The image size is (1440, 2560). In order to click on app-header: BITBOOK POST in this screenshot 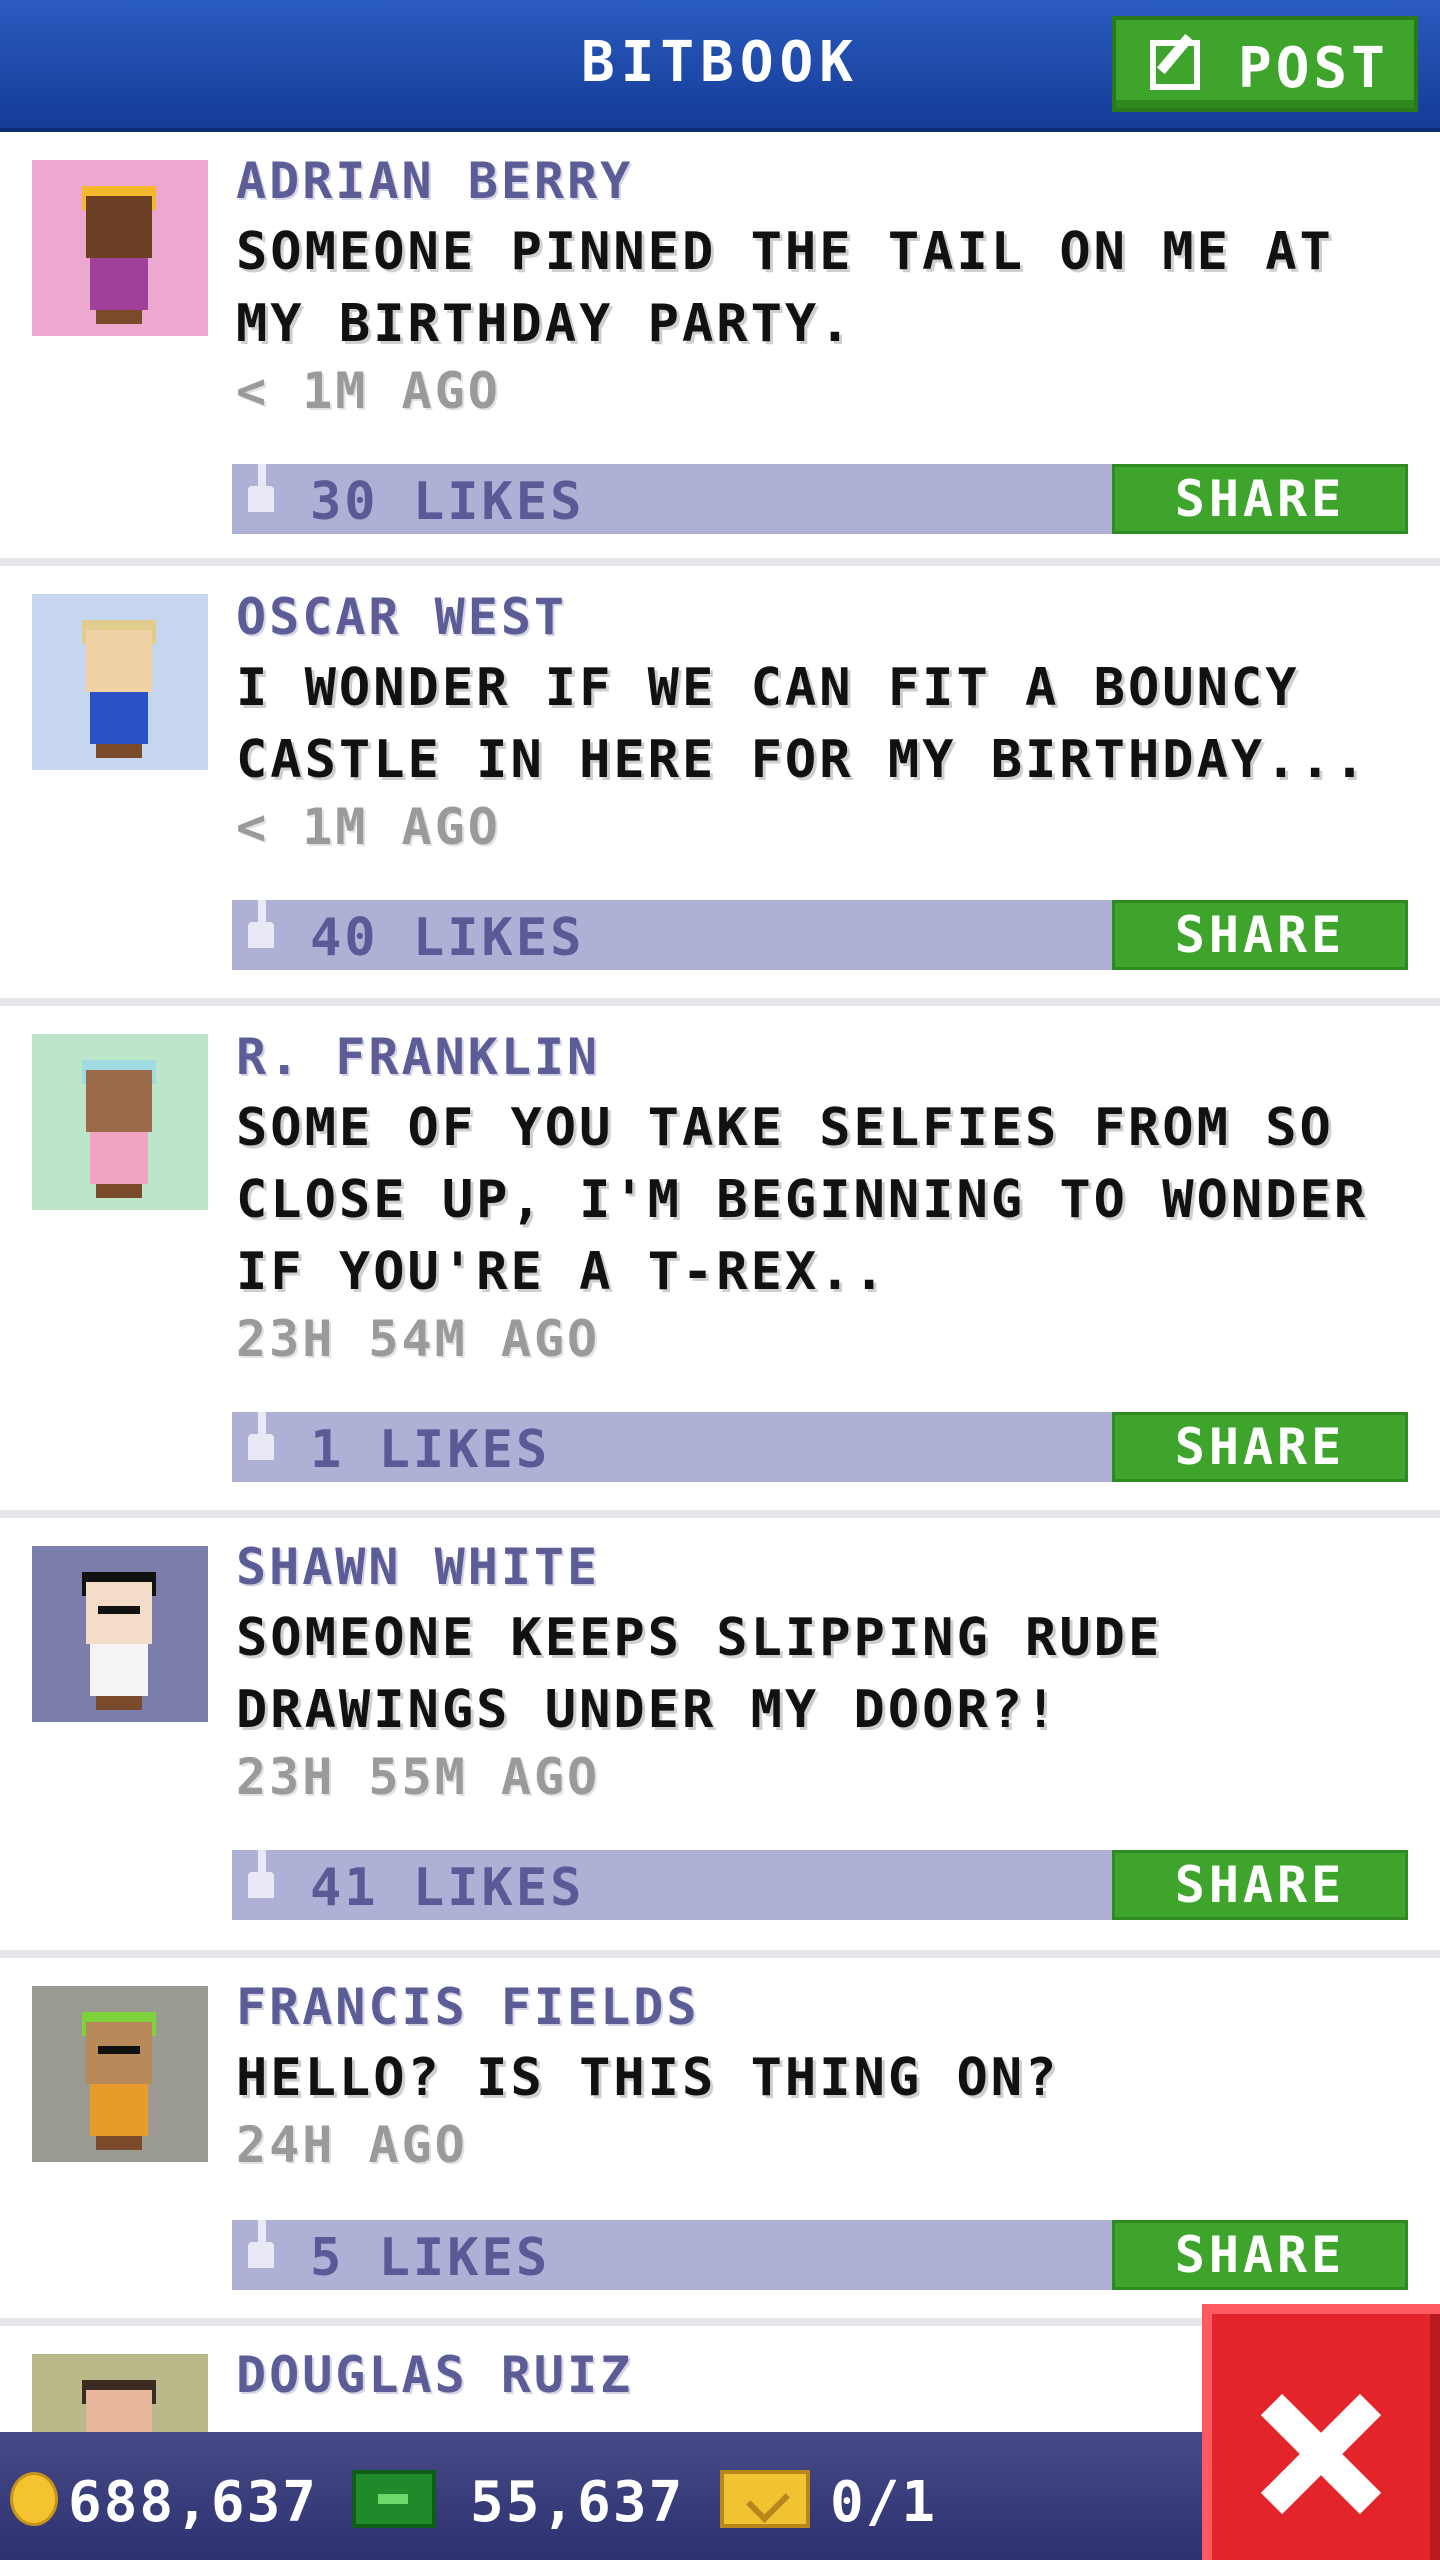, I will do `click(720, 66)`.